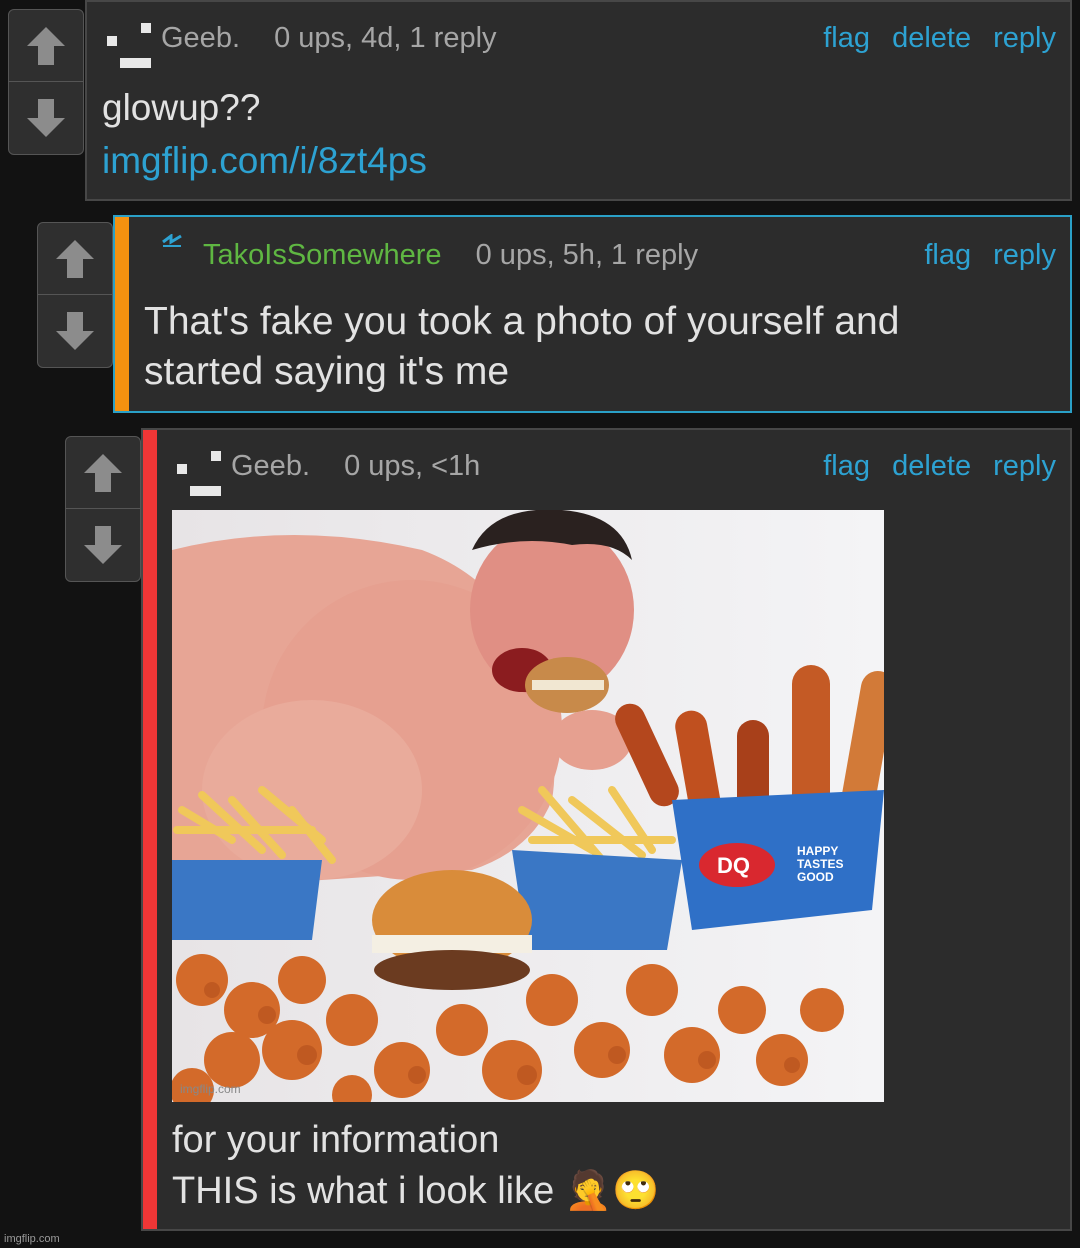 The height and width of the screenshot is (1248, 1080). Describe the element at coordinates (322, 255) in the screenshot. I see `username: TakoIsSomewhere` at that location.